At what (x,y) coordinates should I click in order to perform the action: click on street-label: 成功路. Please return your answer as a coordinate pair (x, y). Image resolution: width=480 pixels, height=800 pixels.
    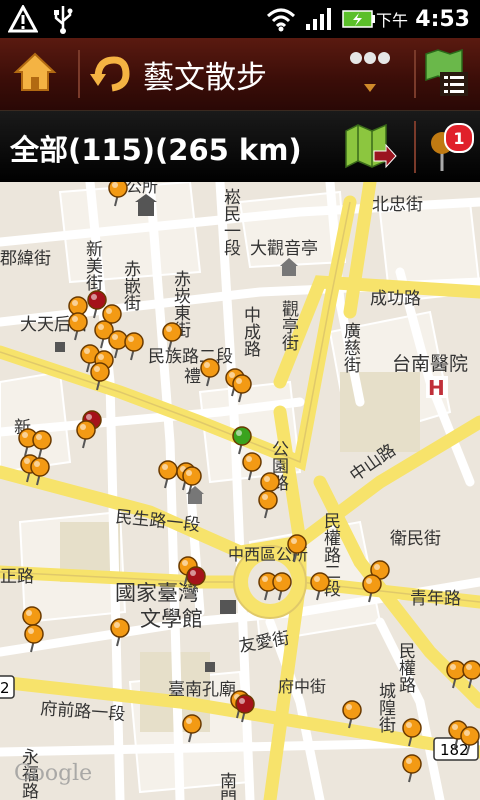
    Looking at the image, I should click on (395, 299).